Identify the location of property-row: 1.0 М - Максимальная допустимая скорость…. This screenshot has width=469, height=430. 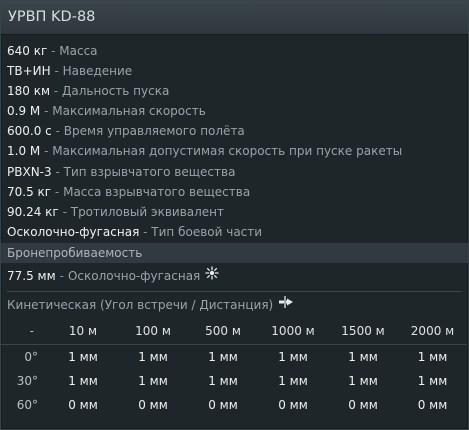
(237, 151).